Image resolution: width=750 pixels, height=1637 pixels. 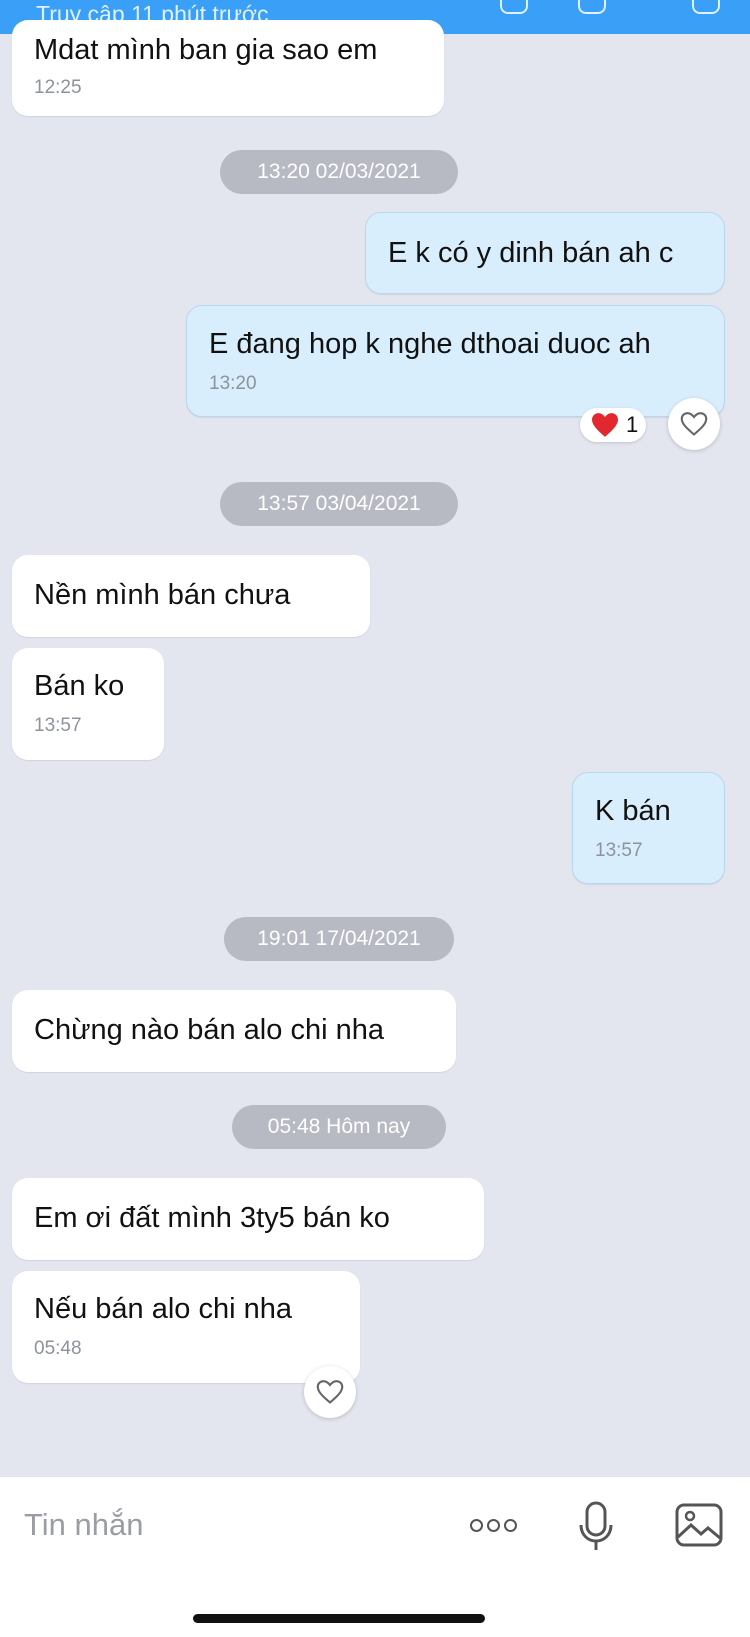 What do you see at coordinates (339, 504) in the screenshot?
I see `date-separator: 13:57 03/04/2021` at bounding box center [339, 504].